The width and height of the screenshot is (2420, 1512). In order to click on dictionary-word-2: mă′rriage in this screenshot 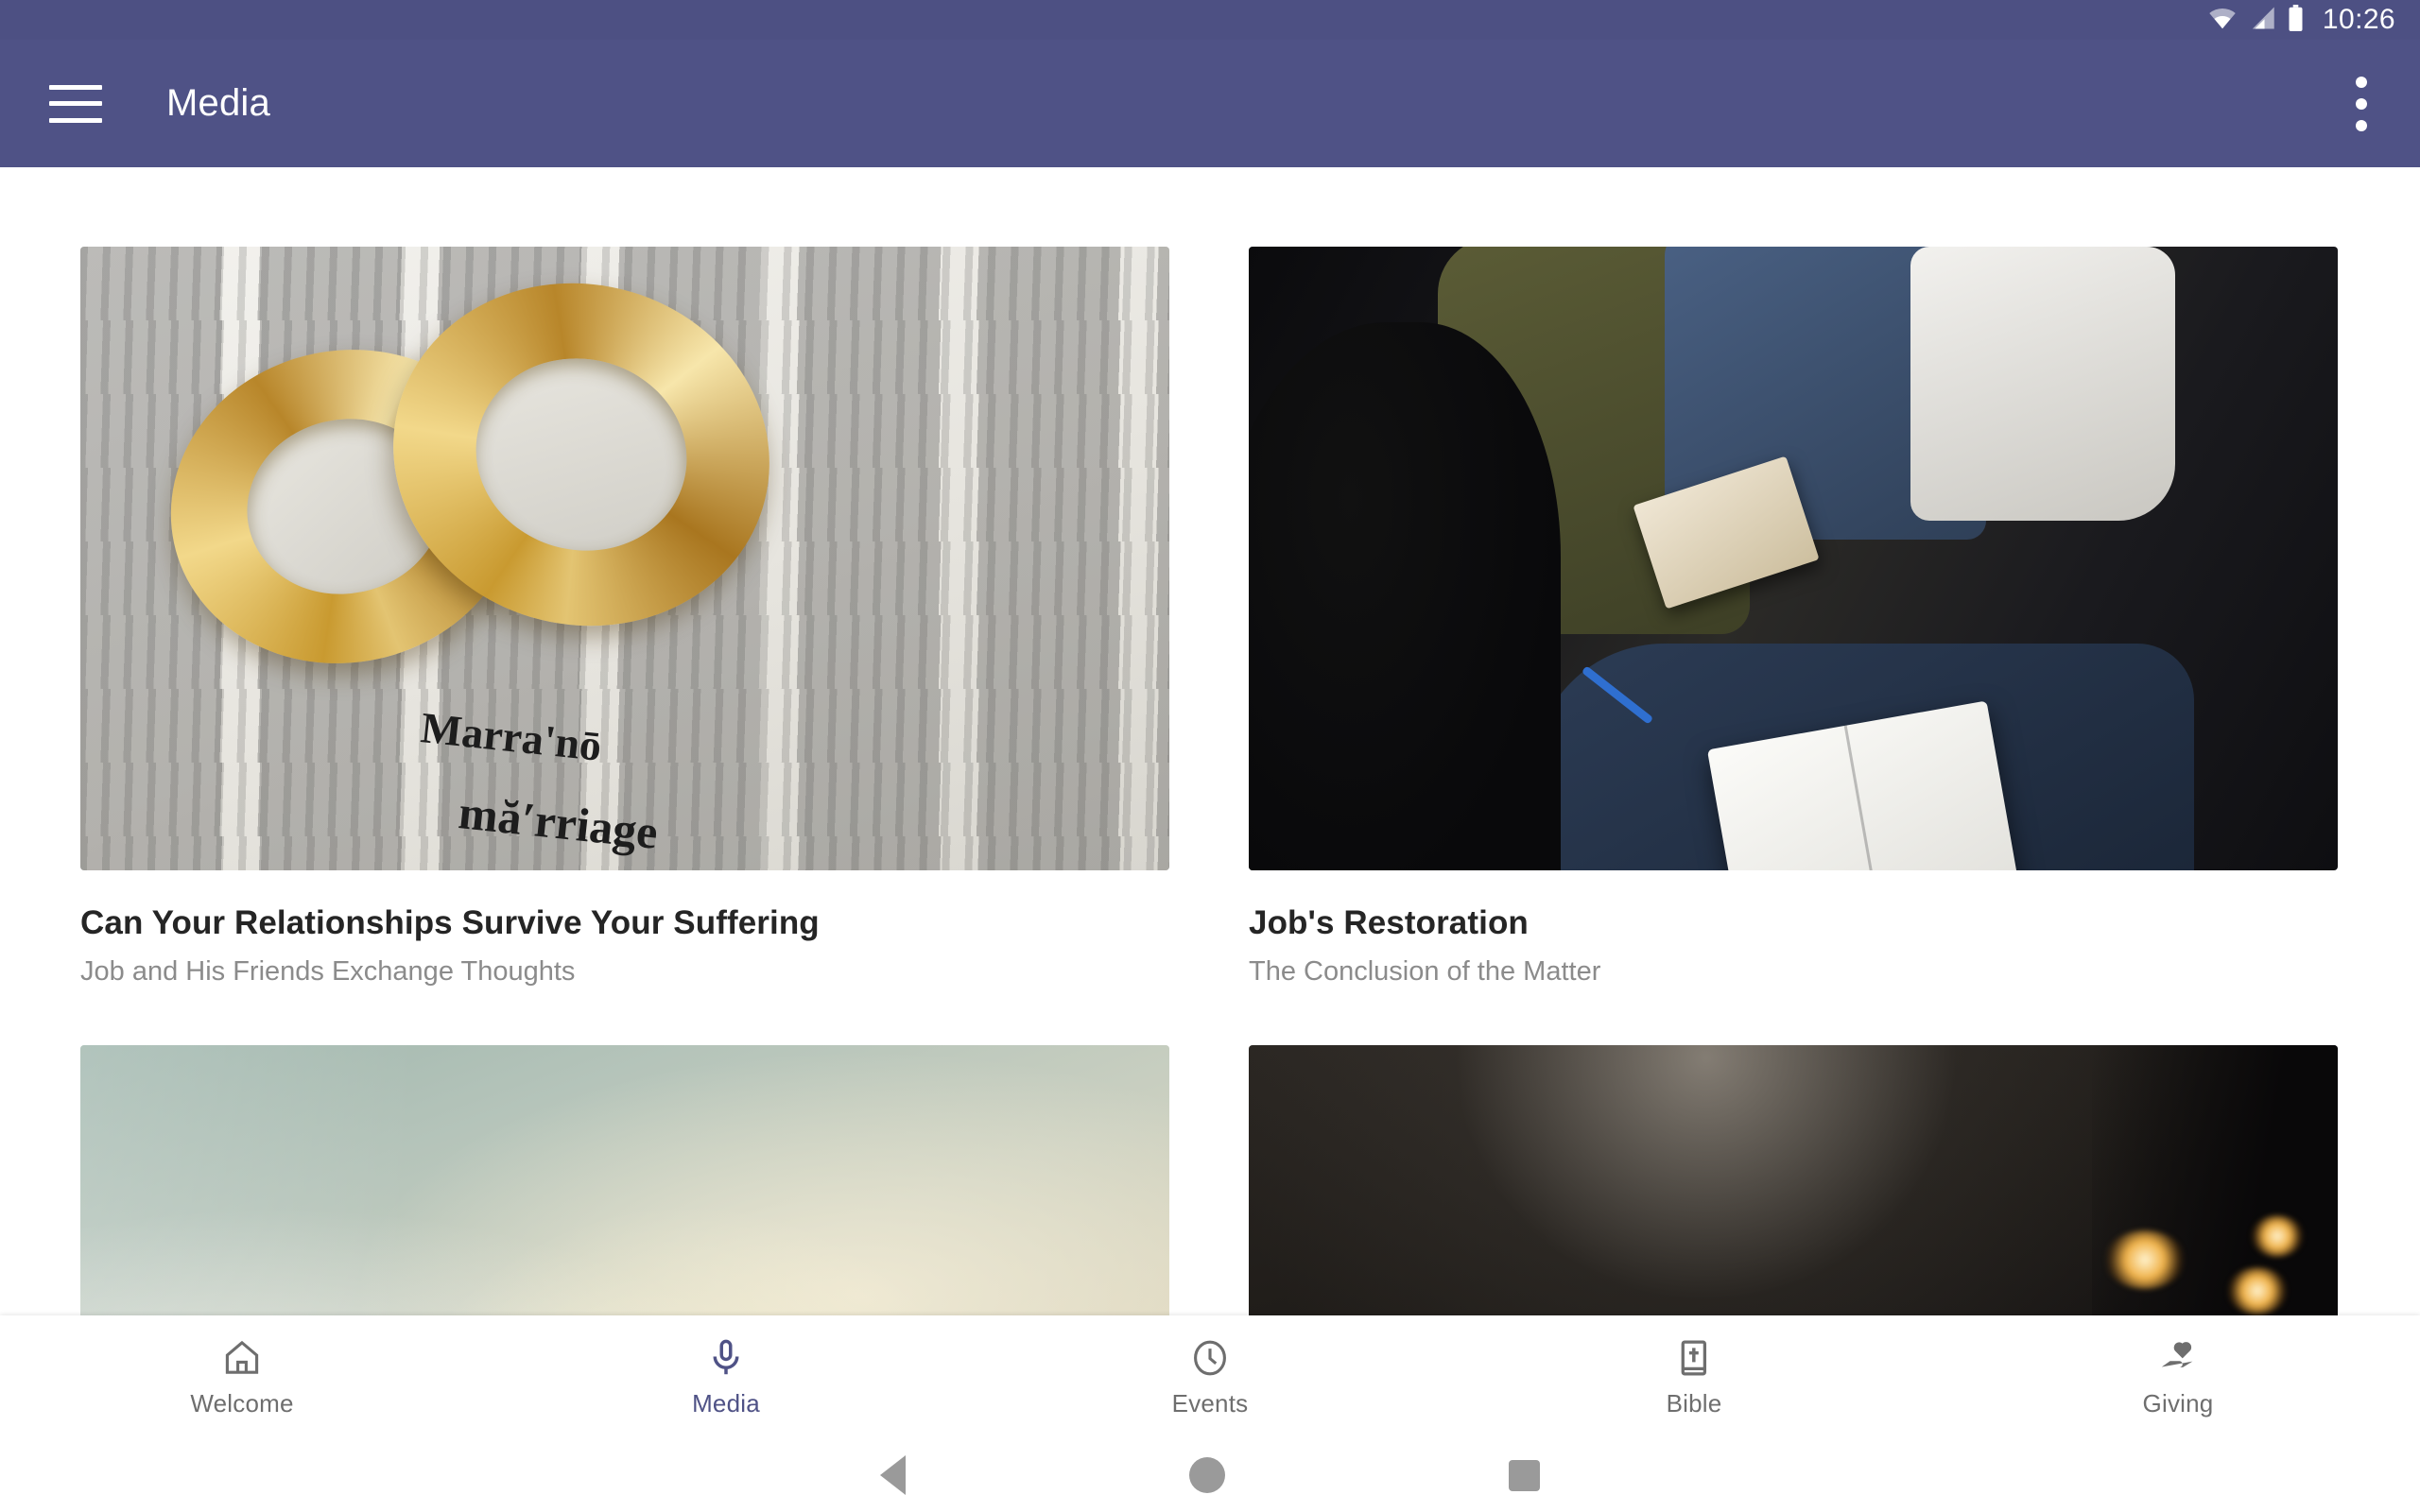, I will do `click(558, 822)`.